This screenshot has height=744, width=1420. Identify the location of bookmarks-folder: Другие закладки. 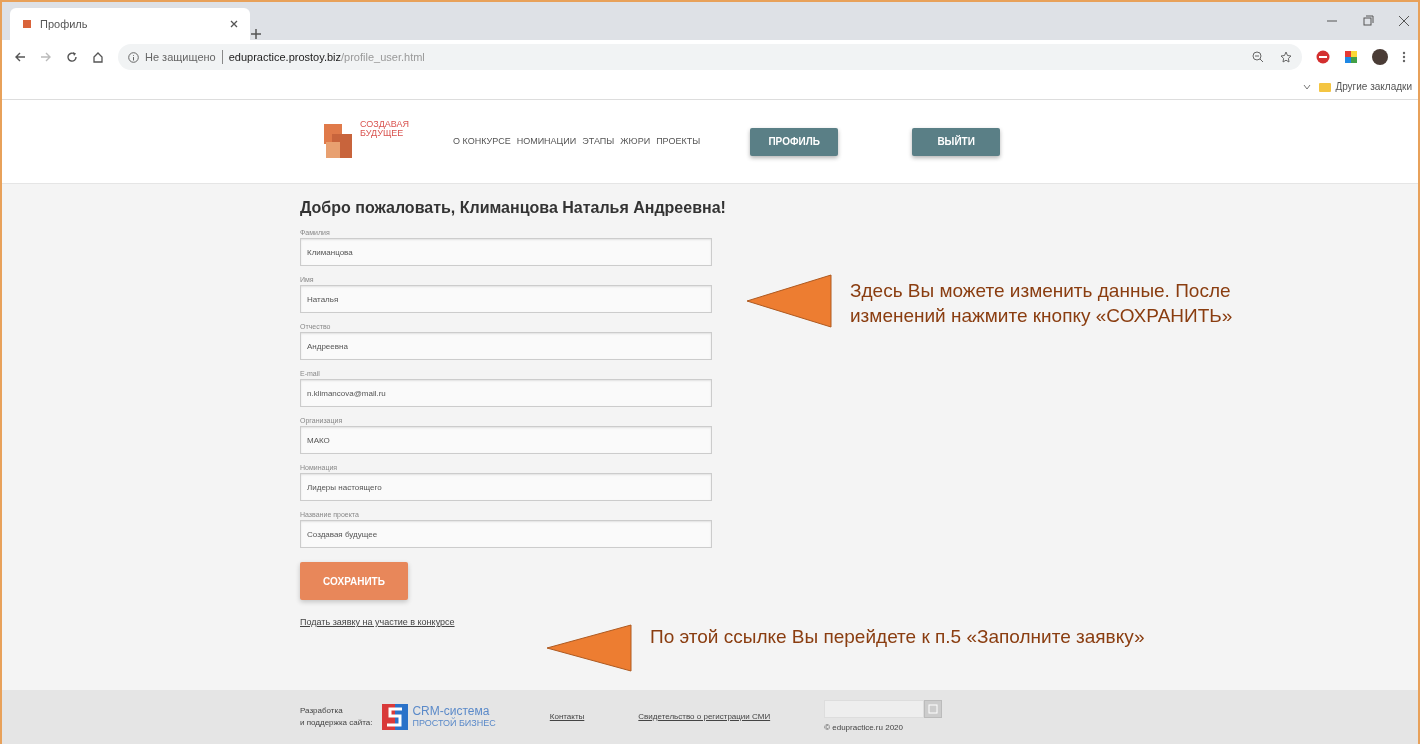
(1365, 86).